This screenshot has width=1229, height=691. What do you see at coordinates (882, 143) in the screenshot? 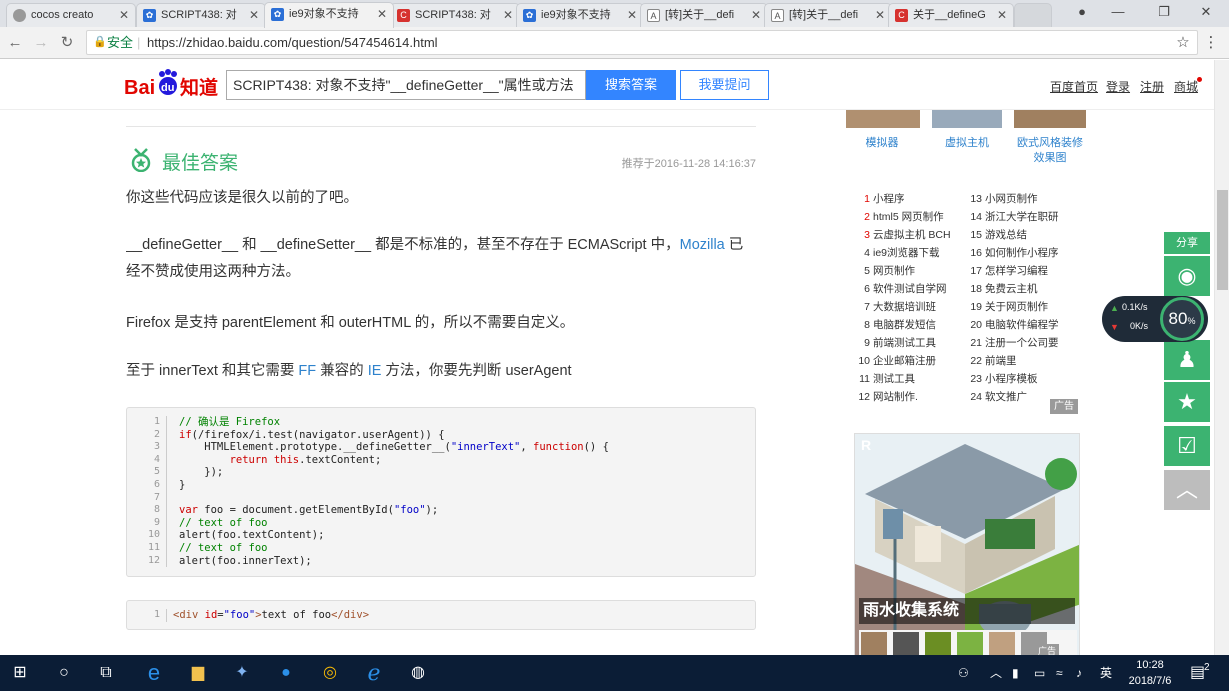
I see `thumb-label: 模拟器` at bounding box center [882, 143].